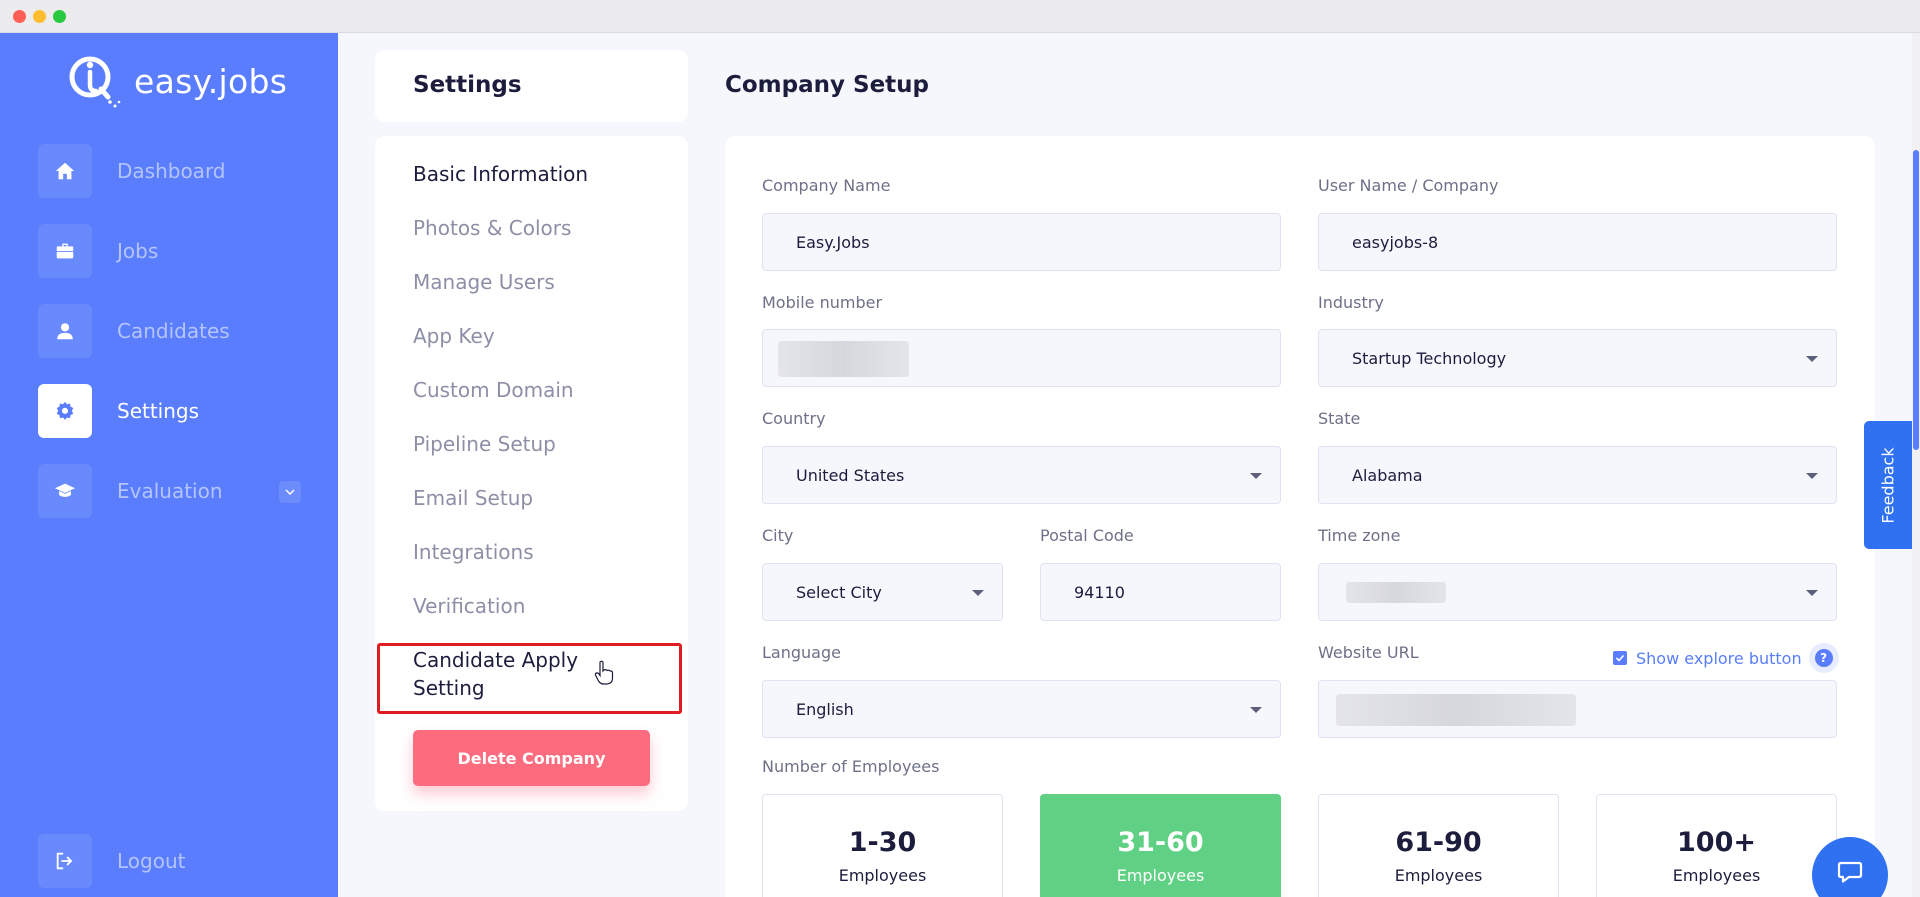  I want to click on menu-item-manage-users: Manage Users, so click(484, 282).